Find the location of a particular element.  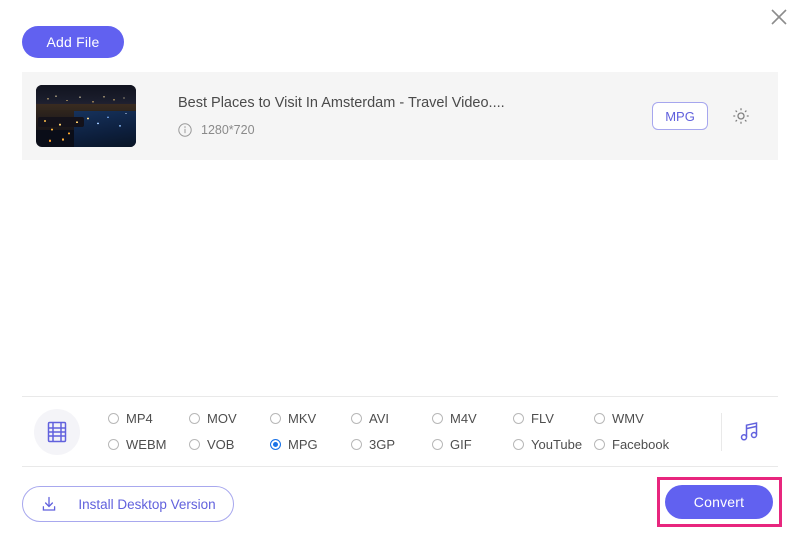

file-actions: MPG is located at coordinates (715, 116).